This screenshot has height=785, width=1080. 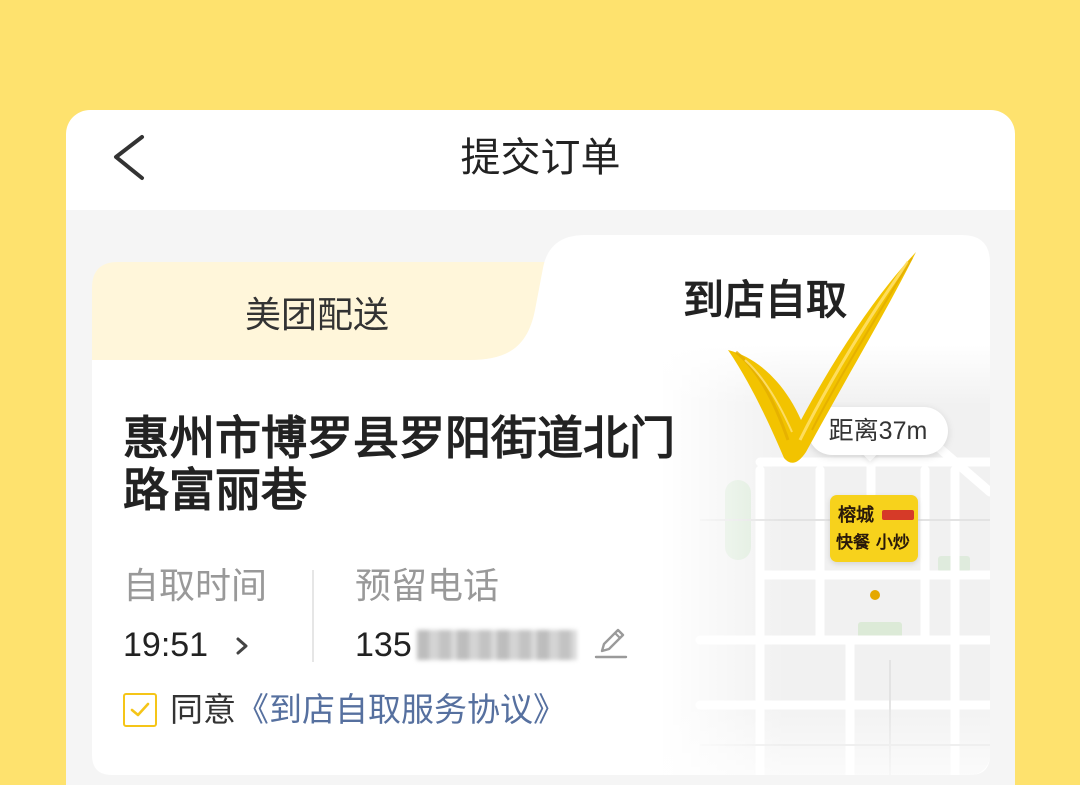 What do you see at coordinates (540, 158) in the screenshot?
I see `page-title: 提交订单` at bounding box center [540, 158].